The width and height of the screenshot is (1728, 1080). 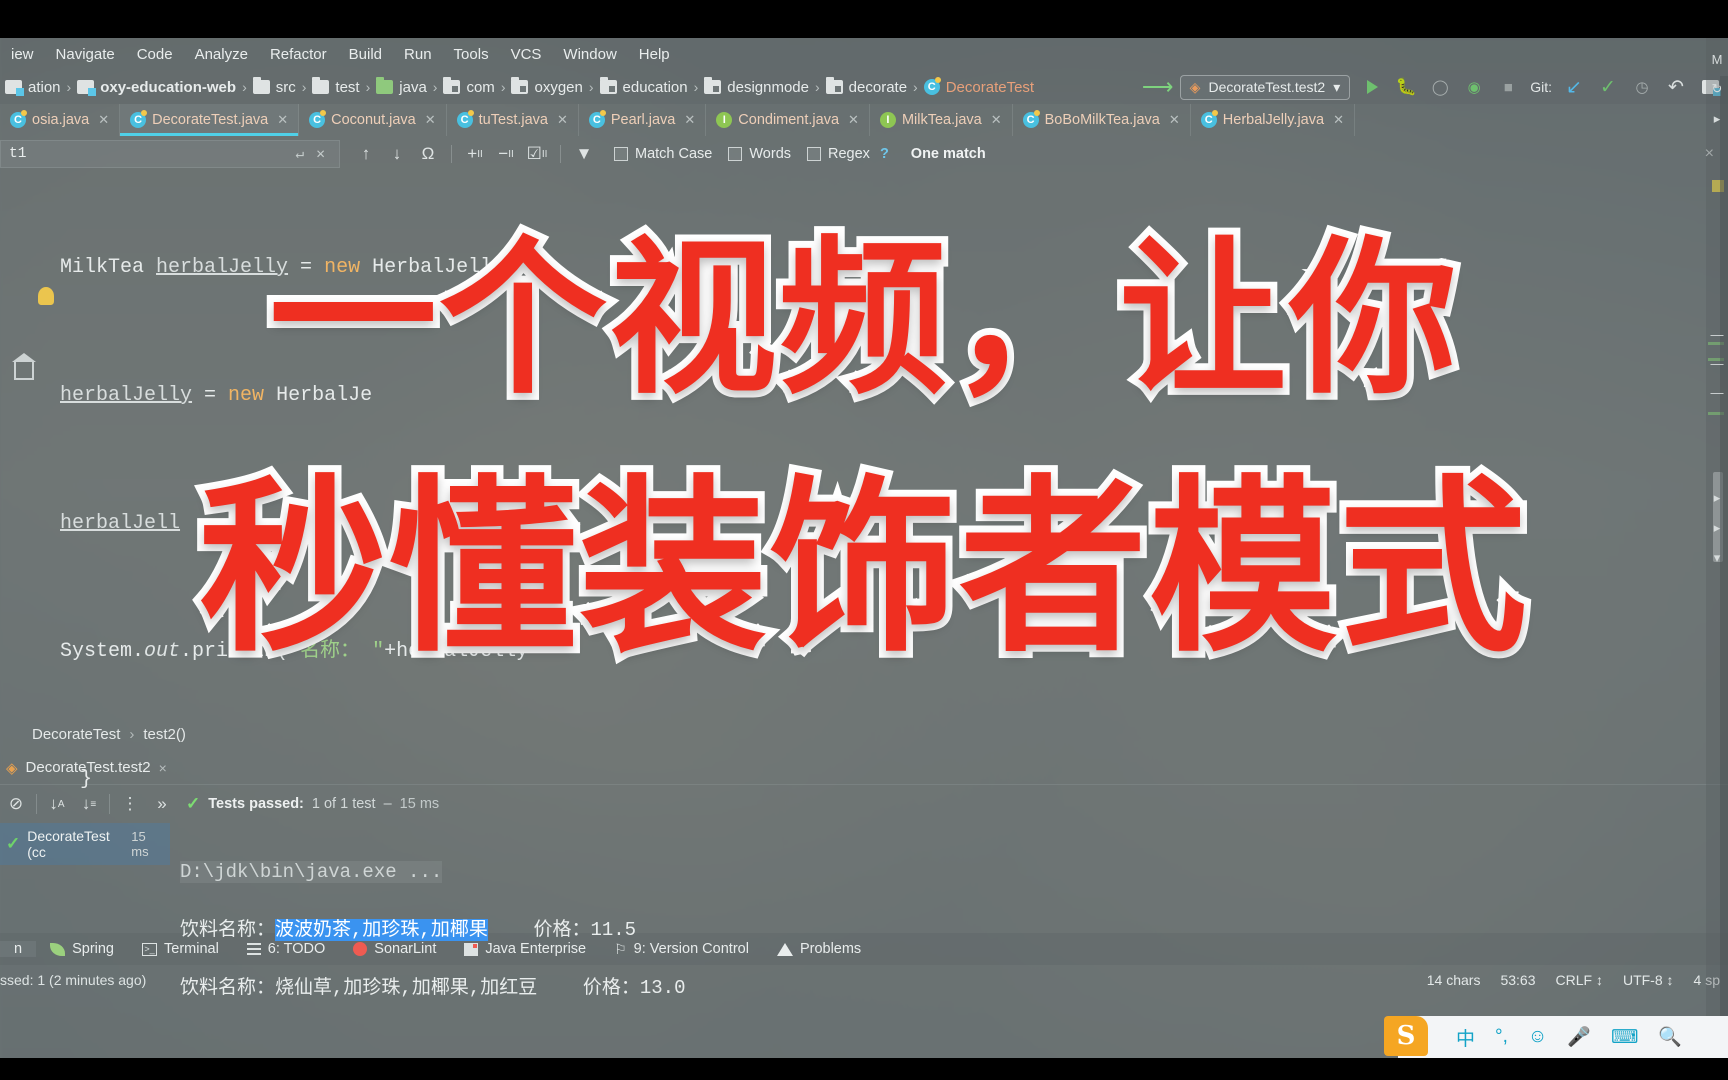 I want to click on java-class-icon: C, so click(x=932, y=86).